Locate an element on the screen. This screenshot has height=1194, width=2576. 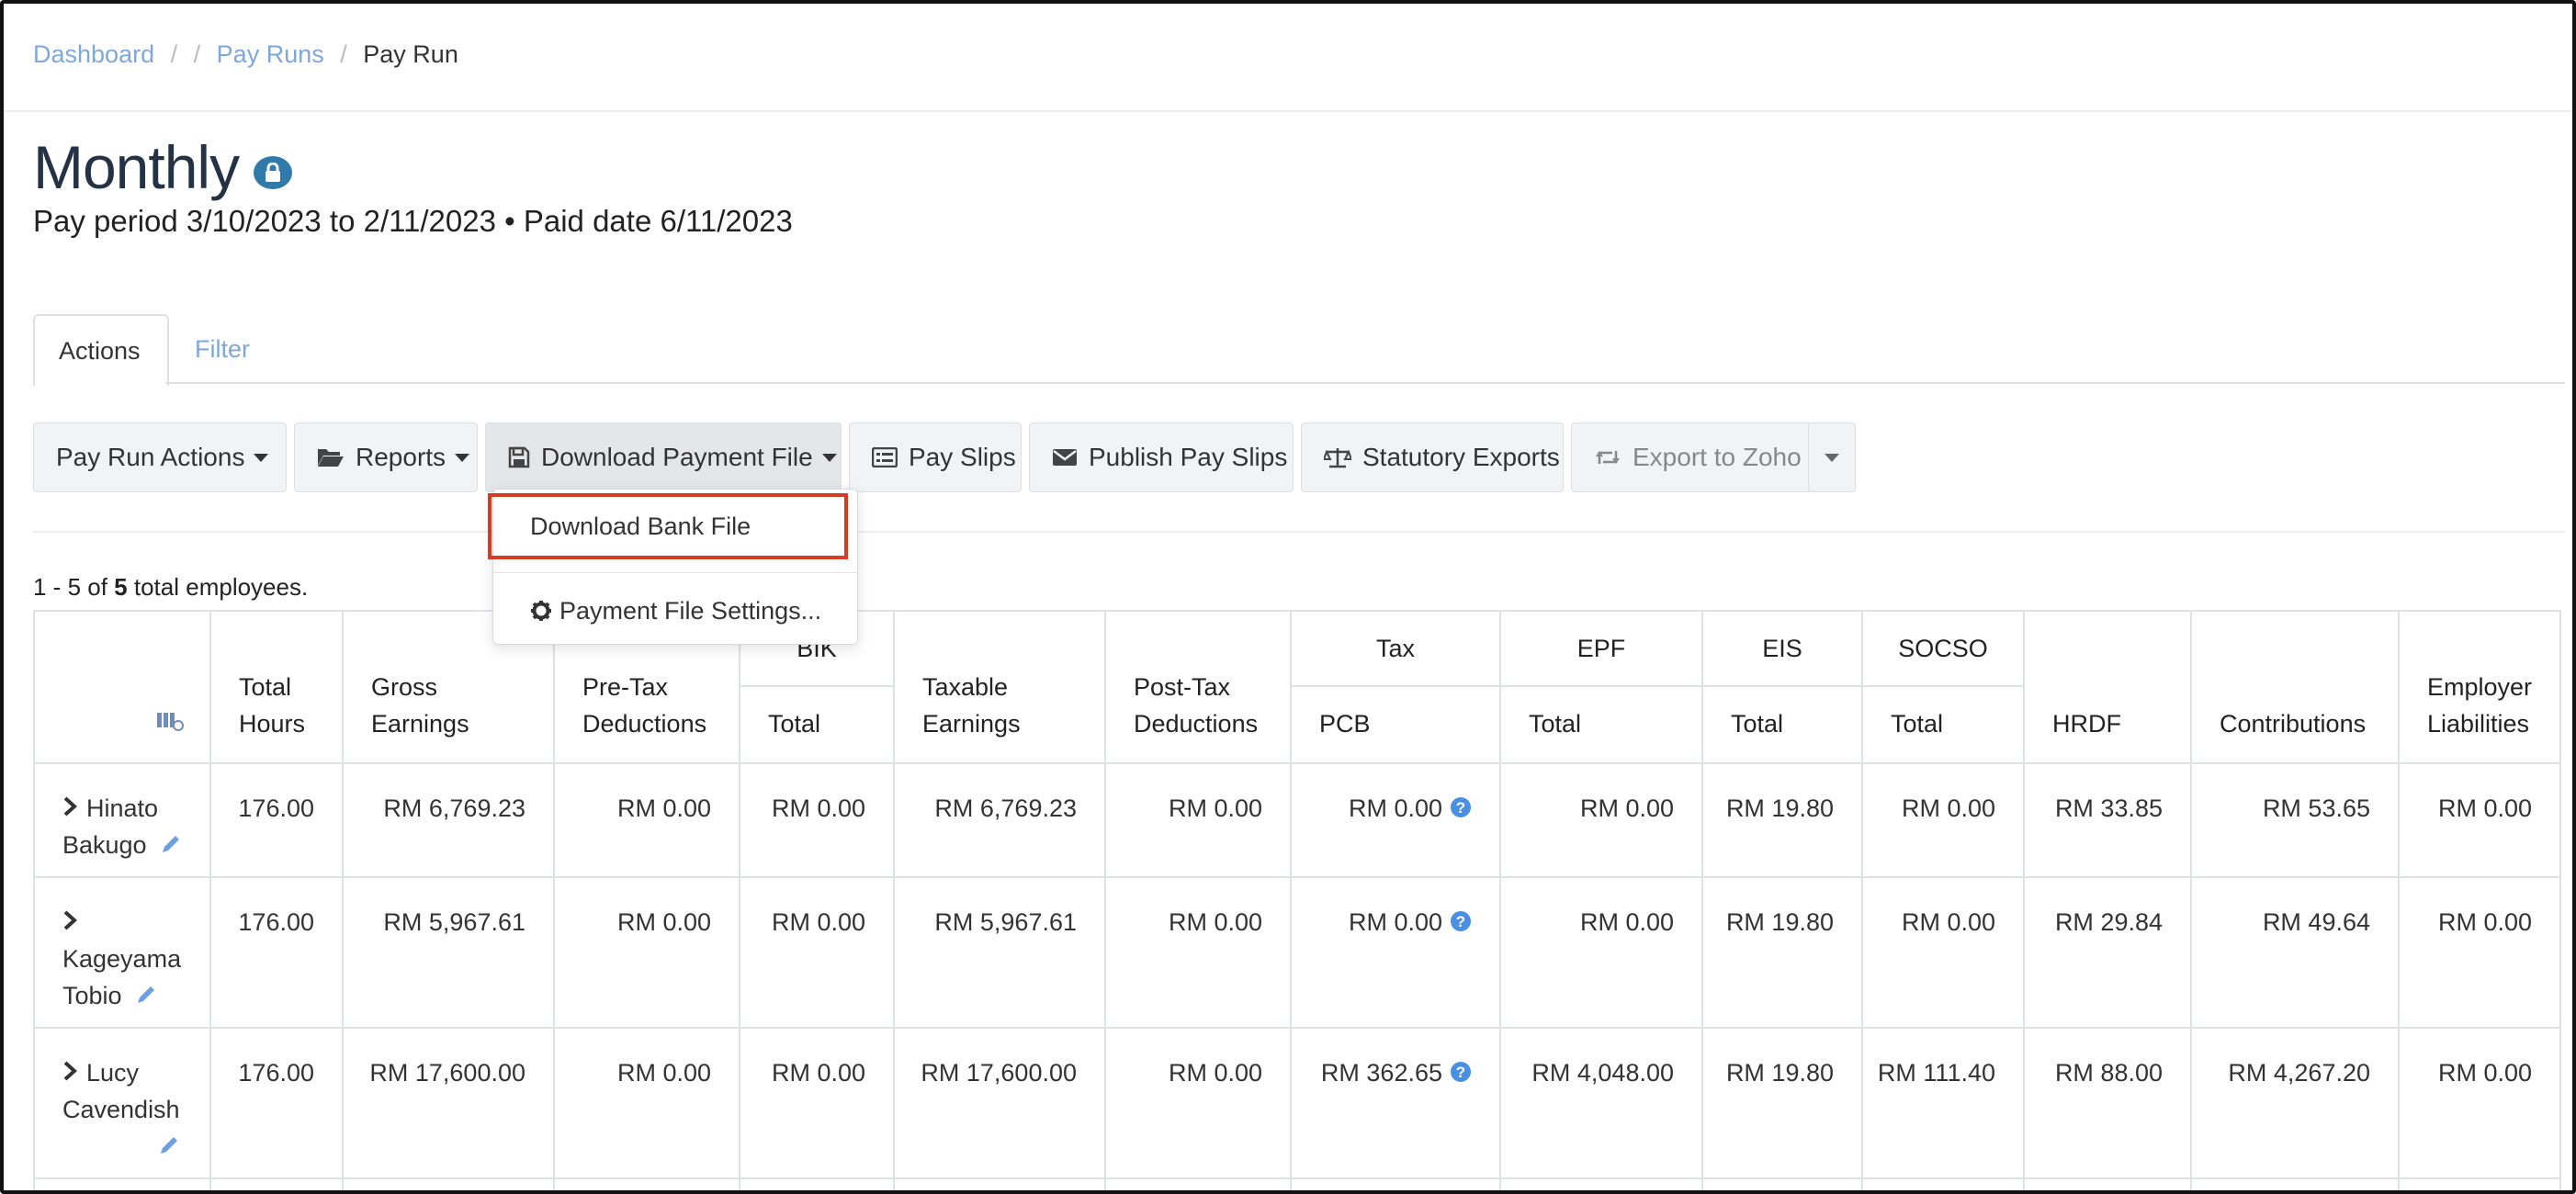
cell-pcb: RM 362.65? is located at coordinates (1395, 1103).